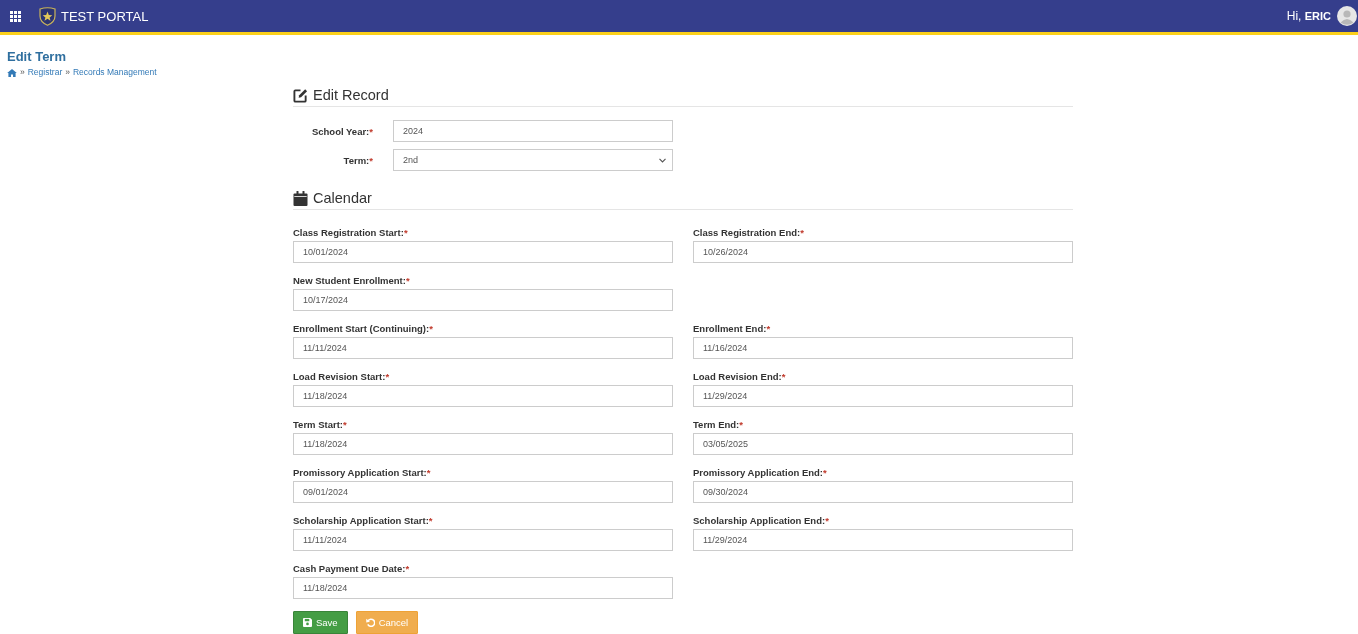  What do you see at coordinates (533, 131) in the screenshot?
I see `school-year-field: 2024` at bounding box center [533, 131].